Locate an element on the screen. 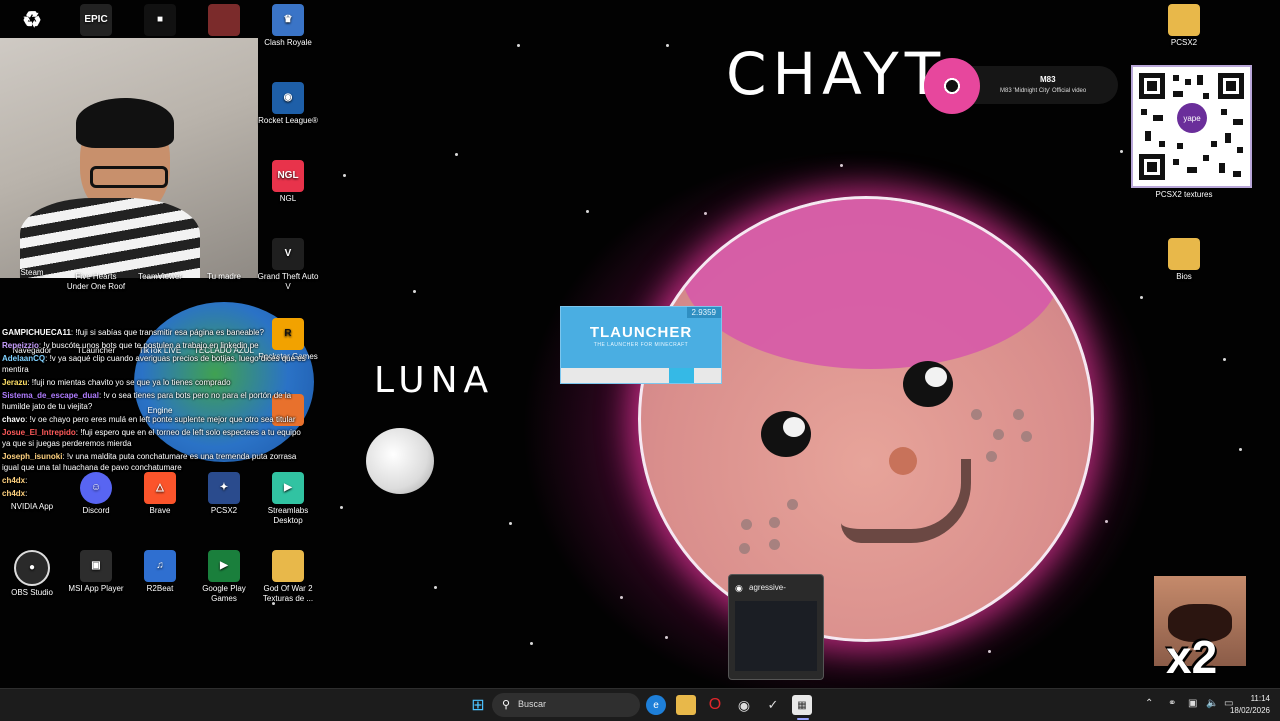 The width and height of the screenshot is (1280, 721). steam-desktop-icon: Steam is located at coordinates (32, 273).